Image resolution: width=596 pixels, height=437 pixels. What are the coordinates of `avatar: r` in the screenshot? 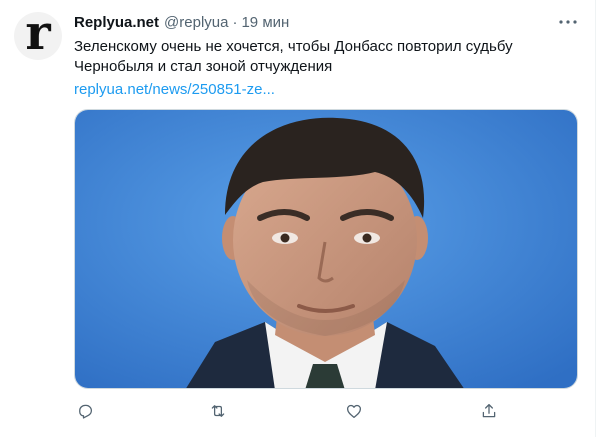 It's located at (38, 36).